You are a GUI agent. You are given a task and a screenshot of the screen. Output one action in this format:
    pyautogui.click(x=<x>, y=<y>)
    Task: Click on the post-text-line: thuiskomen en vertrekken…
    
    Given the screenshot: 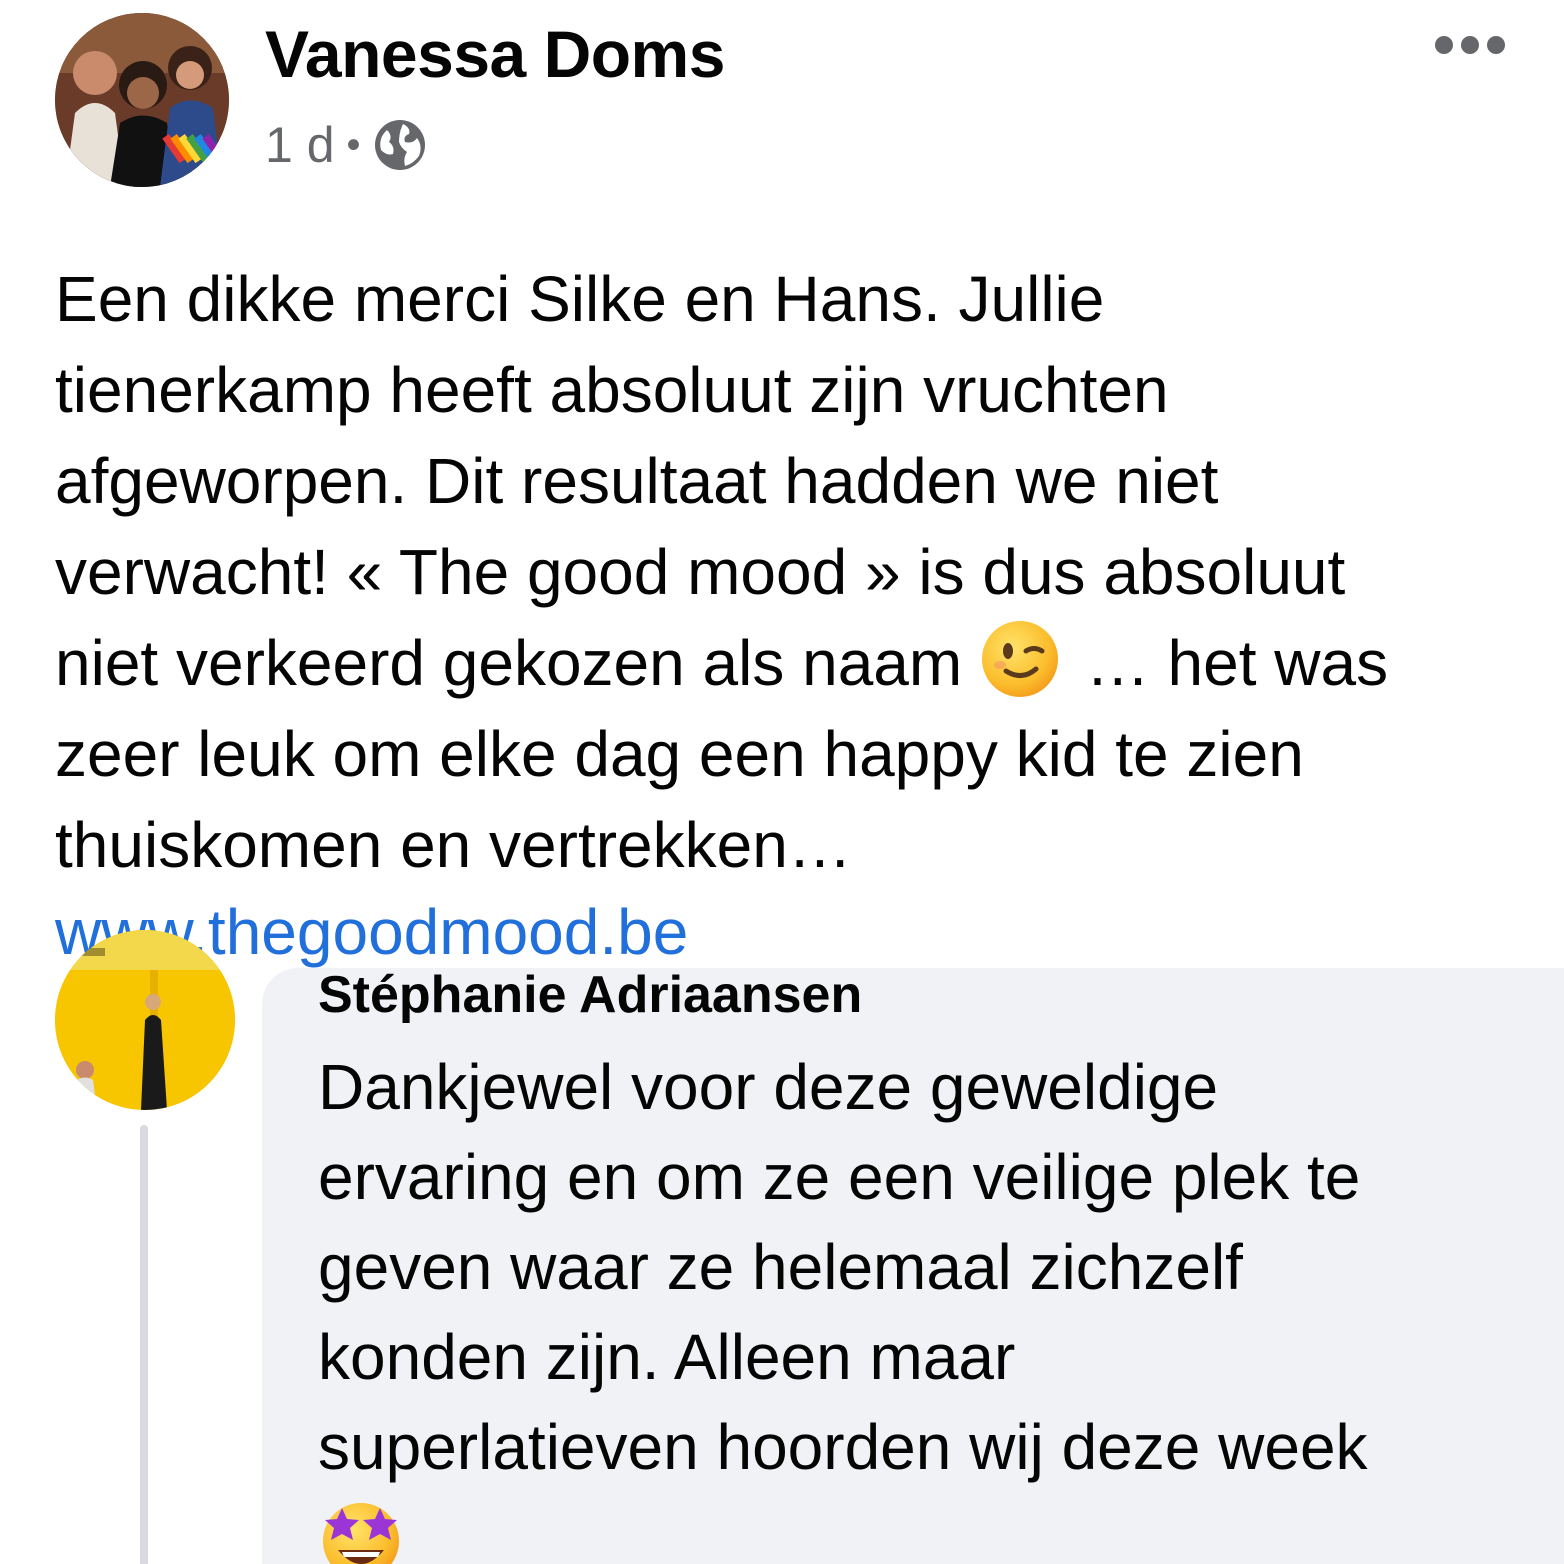 What is the action you would take?
    pyautogui.click(x=453, y=845)
    